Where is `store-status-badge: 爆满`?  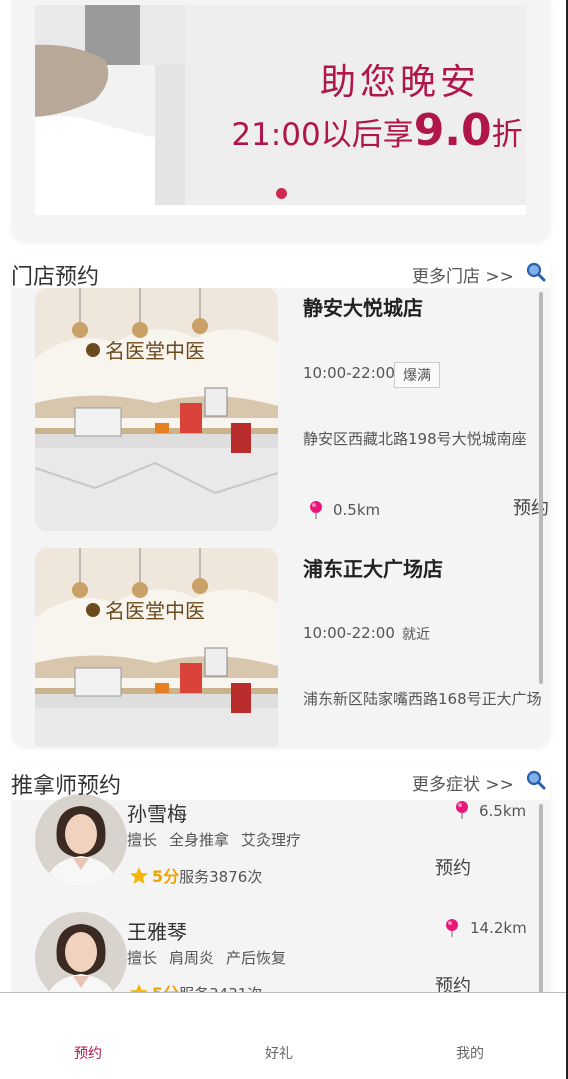 store-status-badge: 爆满 is located at coordinates (417, 375).